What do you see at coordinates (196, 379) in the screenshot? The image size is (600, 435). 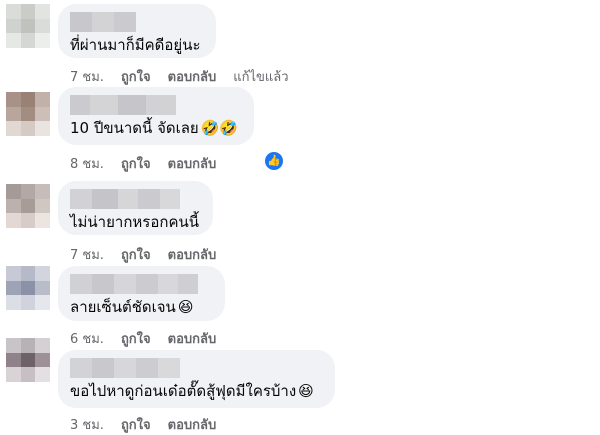 I see `comment-bubble: ขอไปหาดูก่อนเด๋อตั๊ดสู้ฟุดมีใครบ้าง 😆` at bounding box center [196, 379].